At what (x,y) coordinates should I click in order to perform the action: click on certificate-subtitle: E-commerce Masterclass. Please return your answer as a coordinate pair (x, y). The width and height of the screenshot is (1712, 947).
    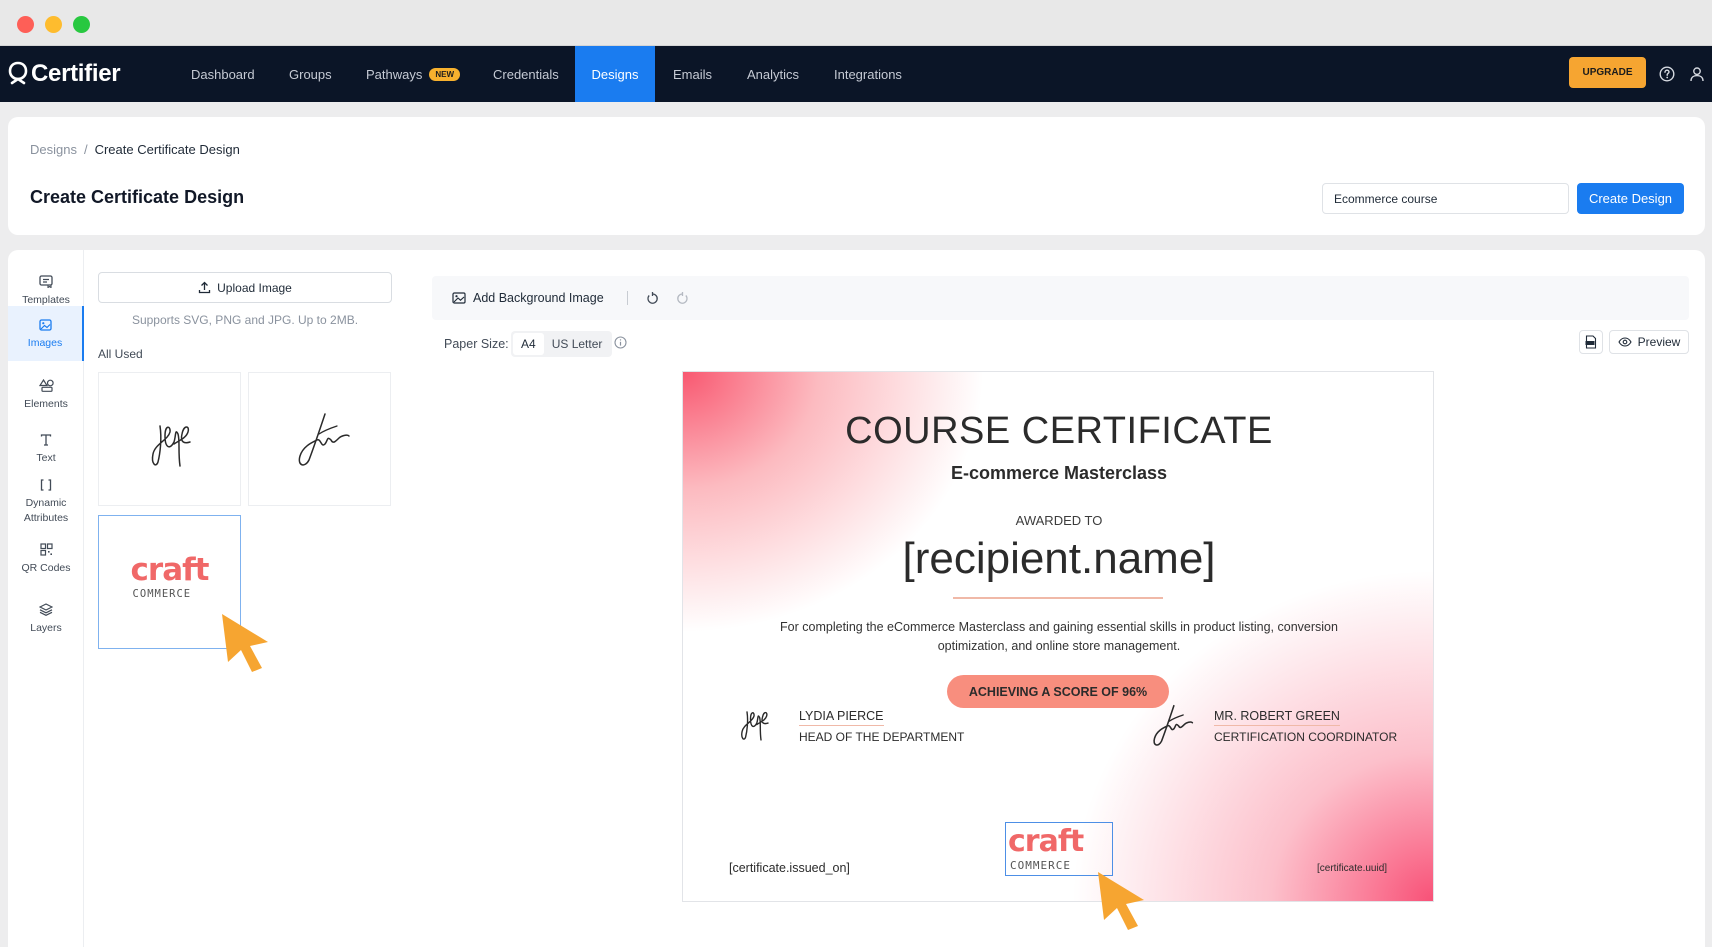
    Looking at the image, I should click on (1058, 473).